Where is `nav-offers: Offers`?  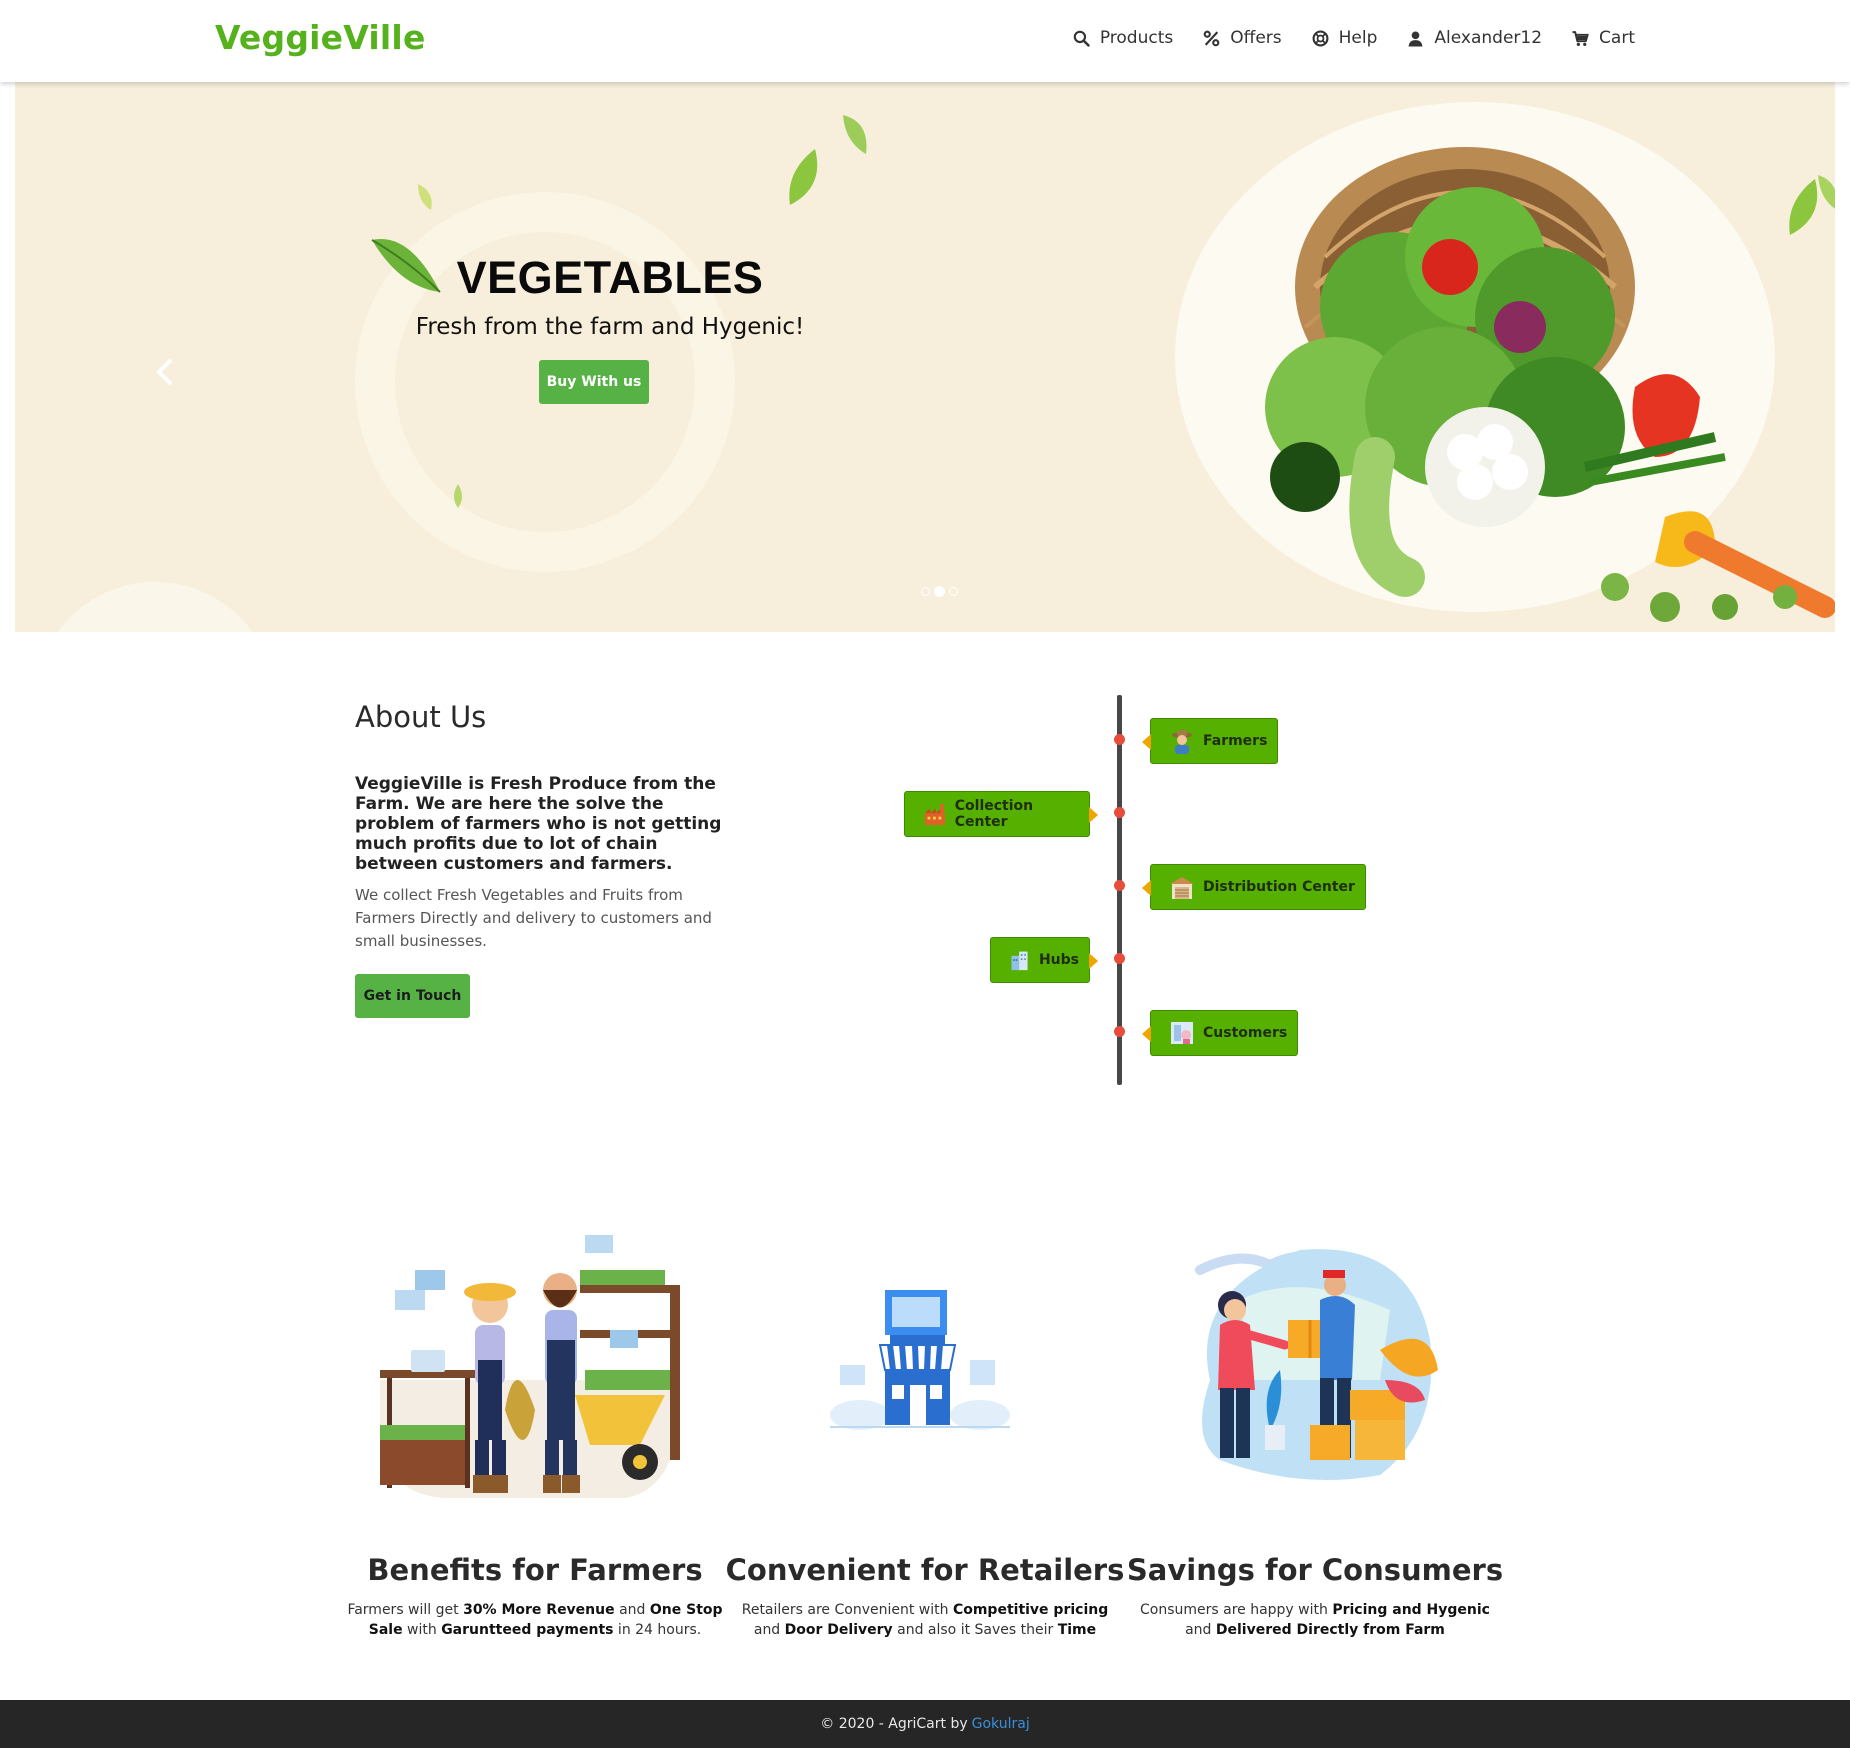 nav-offers: Offers is located at coordinates (1242, 38).